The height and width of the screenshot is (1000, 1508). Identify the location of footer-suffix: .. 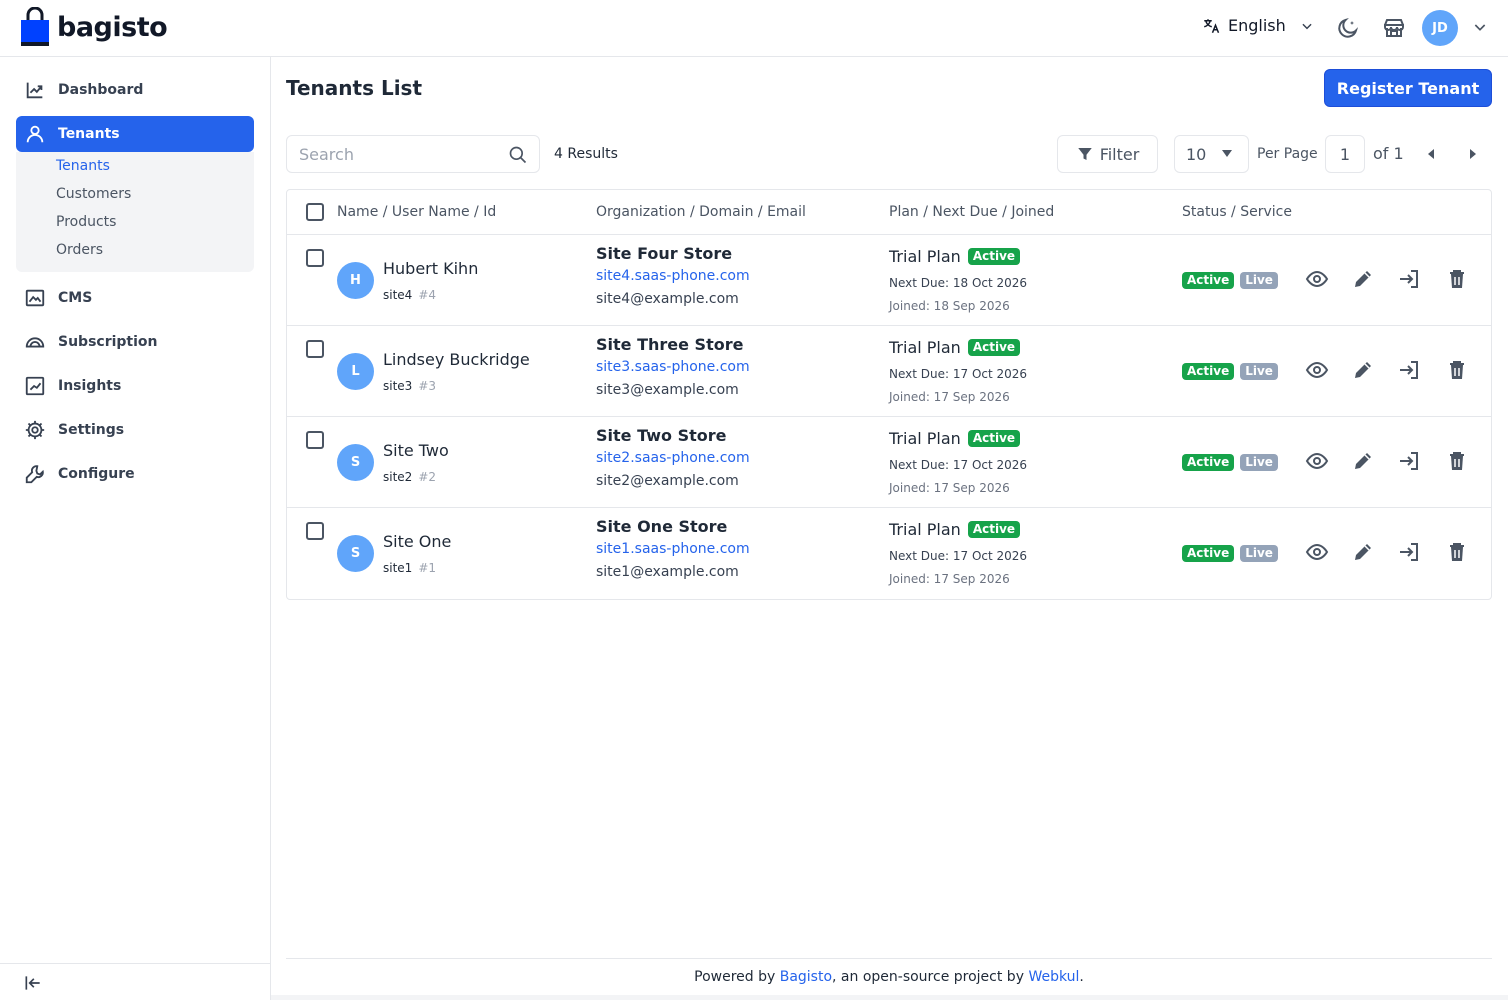
(1081, 977).